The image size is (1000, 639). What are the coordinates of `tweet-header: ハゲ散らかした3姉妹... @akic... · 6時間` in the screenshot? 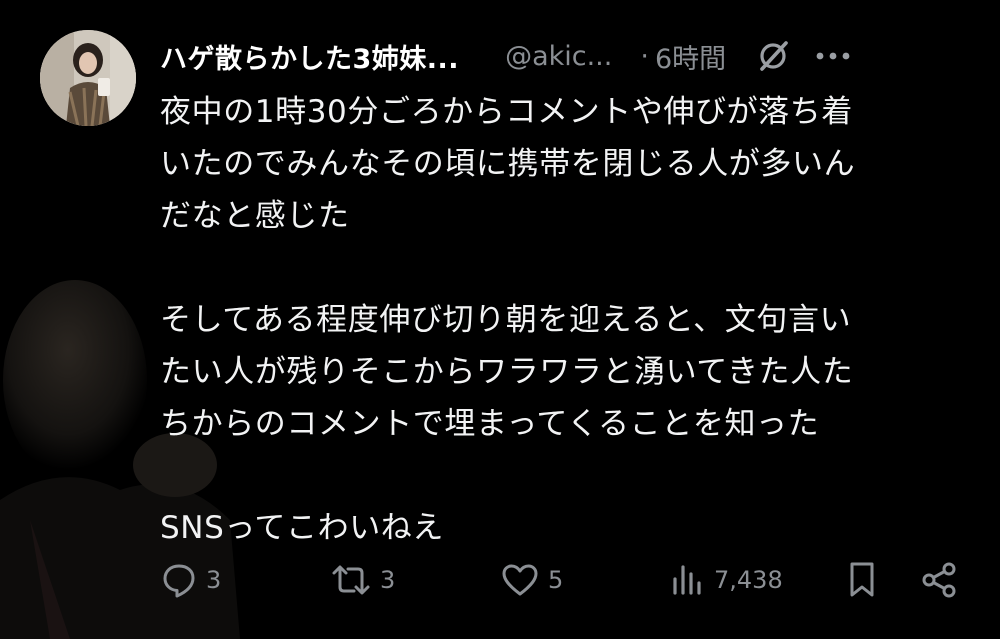 It's located at (565, 56).